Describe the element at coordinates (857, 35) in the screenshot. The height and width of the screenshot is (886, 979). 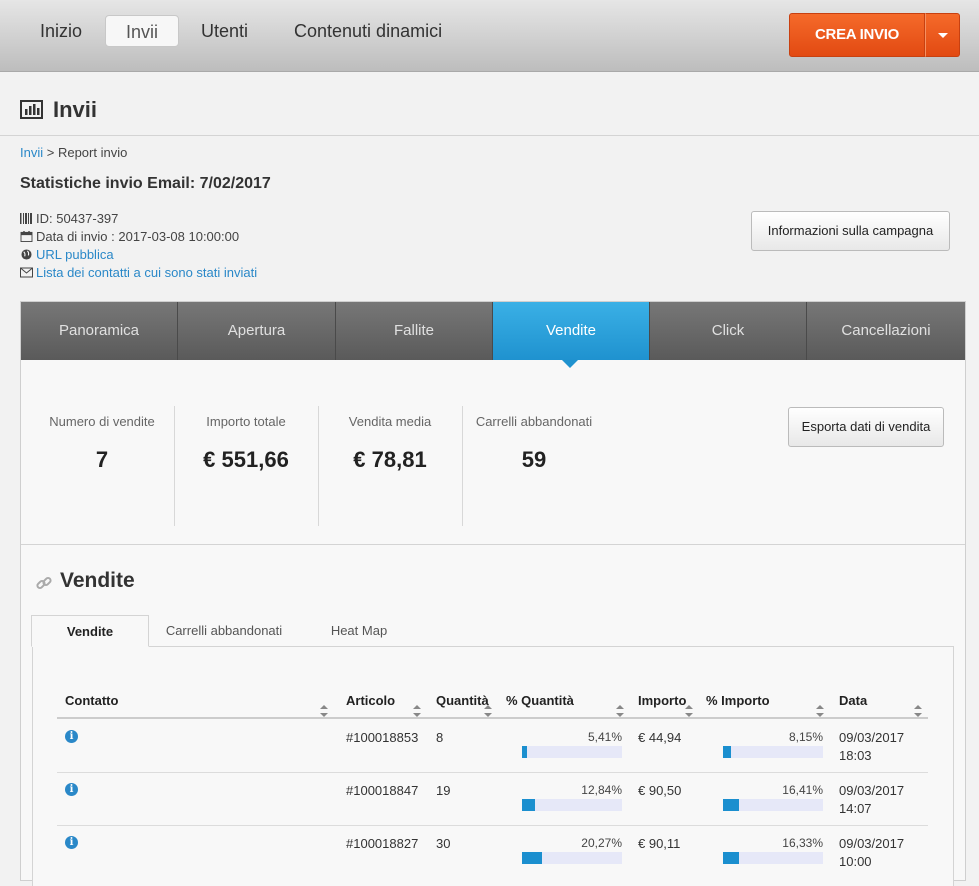
I see `create-send-button: CREA INVIO` at that location.